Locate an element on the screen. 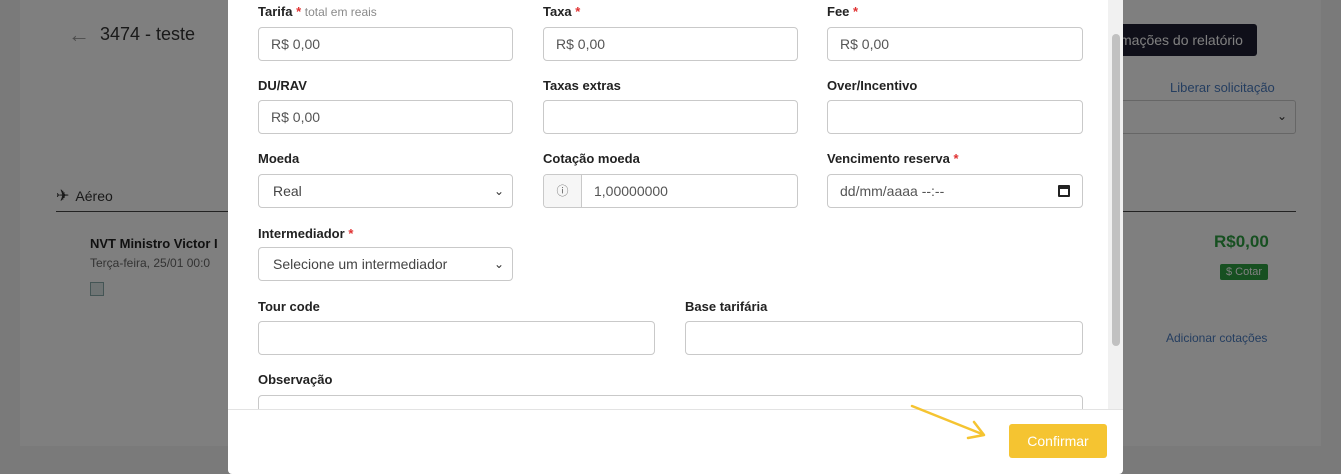 This screenshot has width=1341, height=474. fee-input: R$ 0,00 is located at coordinates (955, 44).